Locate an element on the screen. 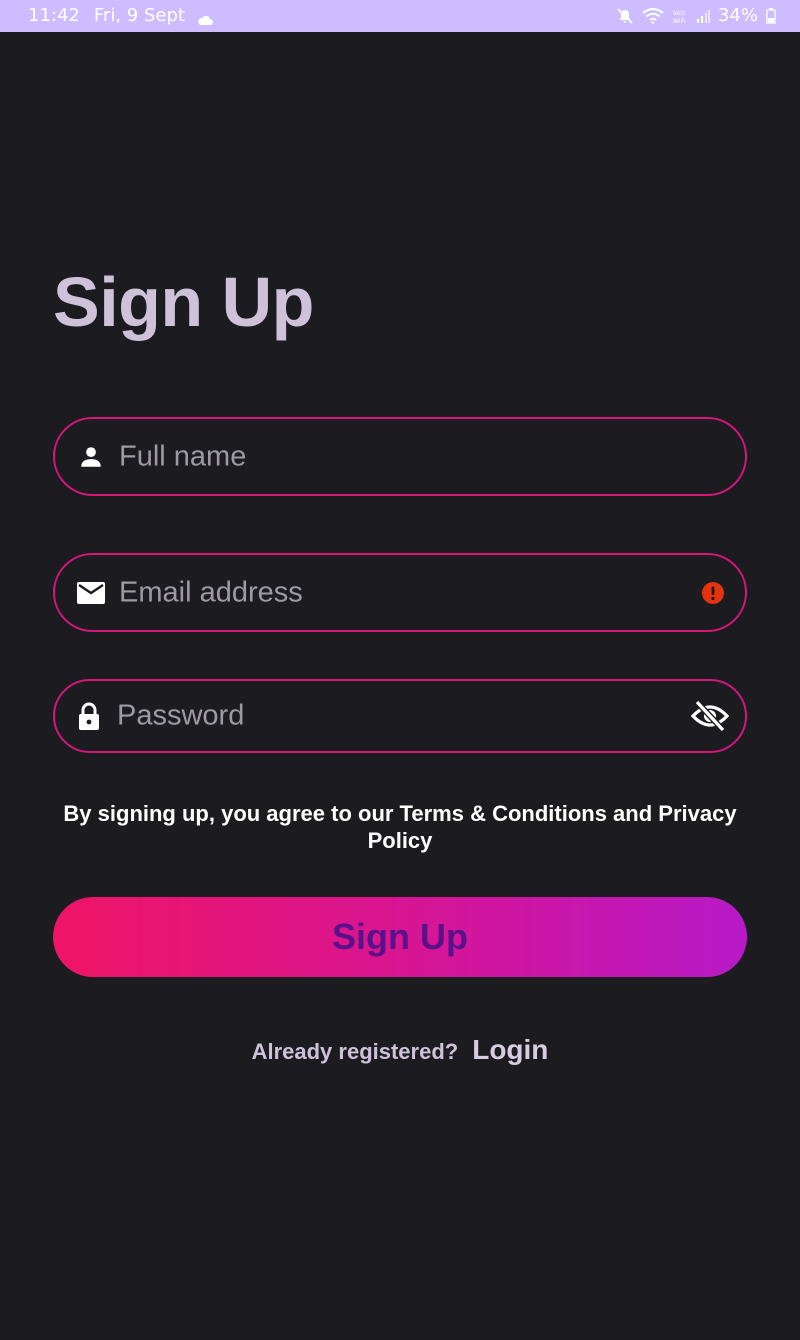 The width and height of the screenshot is (800, 1340). wifi-icon is located at coordinates (653, 15).